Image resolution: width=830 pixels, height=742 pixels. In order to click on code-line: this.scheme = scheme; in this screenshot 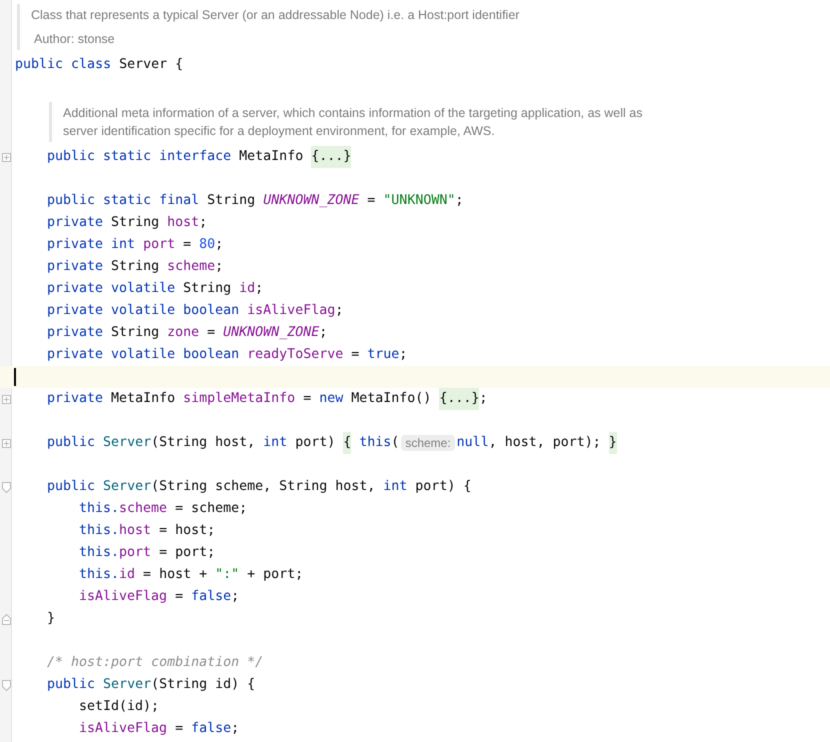, I will do `click(163, 509)`.